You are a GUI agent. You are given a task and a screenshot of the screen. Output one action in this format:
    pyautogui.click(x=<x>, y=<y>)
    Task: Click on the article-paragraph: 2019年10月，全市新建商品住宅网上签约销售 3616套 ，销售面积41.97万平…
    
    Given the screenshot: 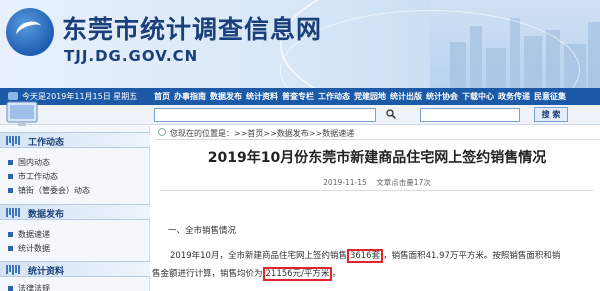 What is the action you would take?
    pyautogui.click(x=365, y=256)
    